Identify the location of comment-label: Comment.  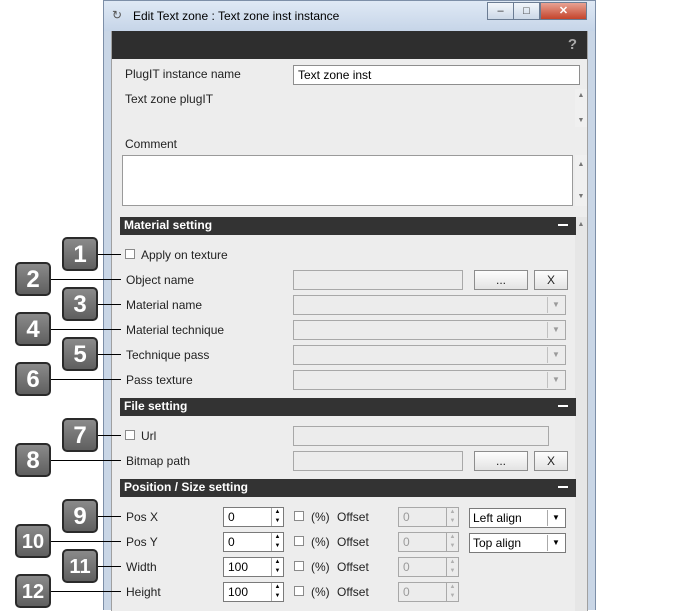
(151, 144).